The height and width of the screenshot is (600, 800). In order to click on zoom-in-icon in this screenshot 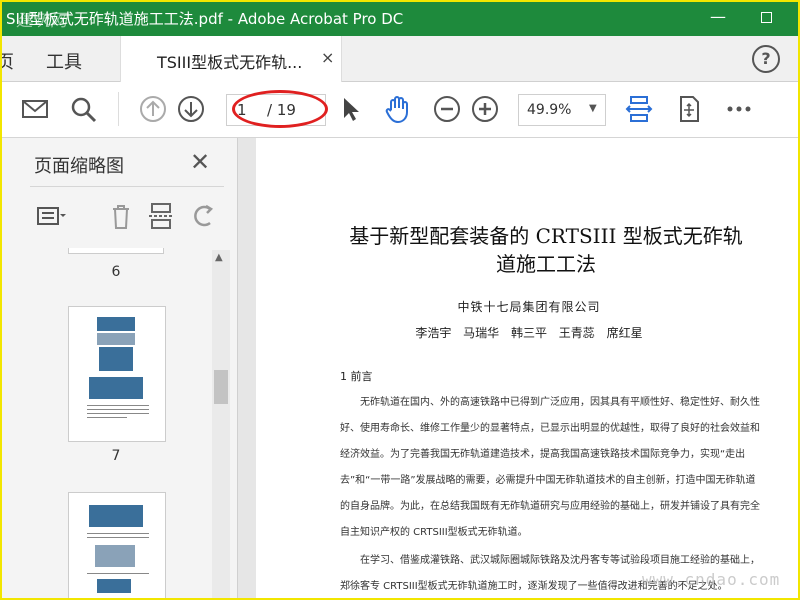, I will do `click(485, 109)`.